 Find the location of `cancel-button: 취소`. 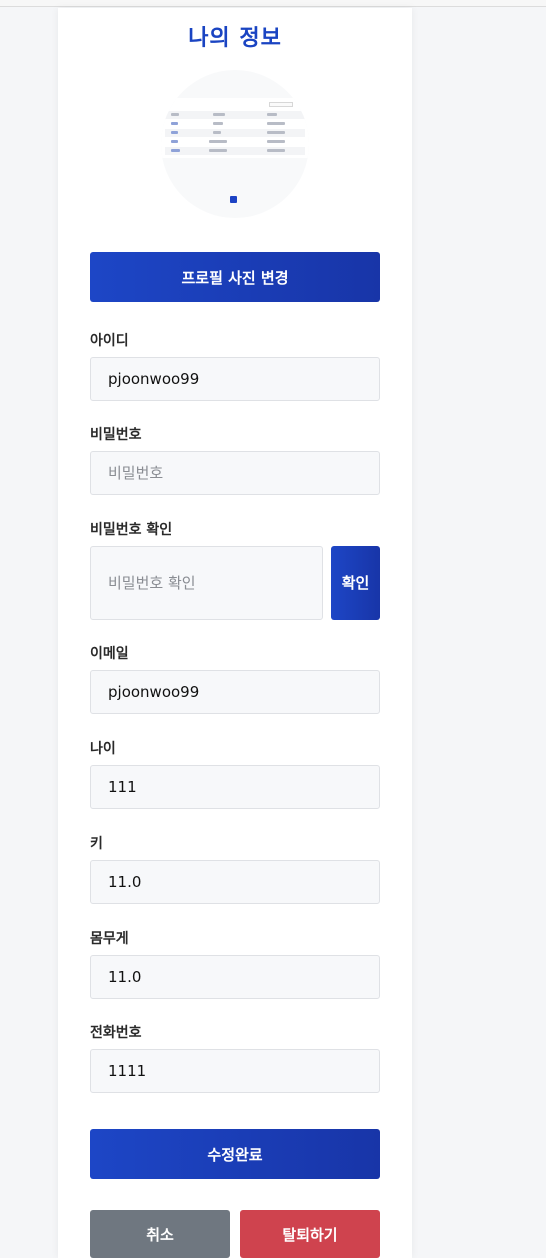

cancel-button: 취소 is located at coordinates (160, 1234).